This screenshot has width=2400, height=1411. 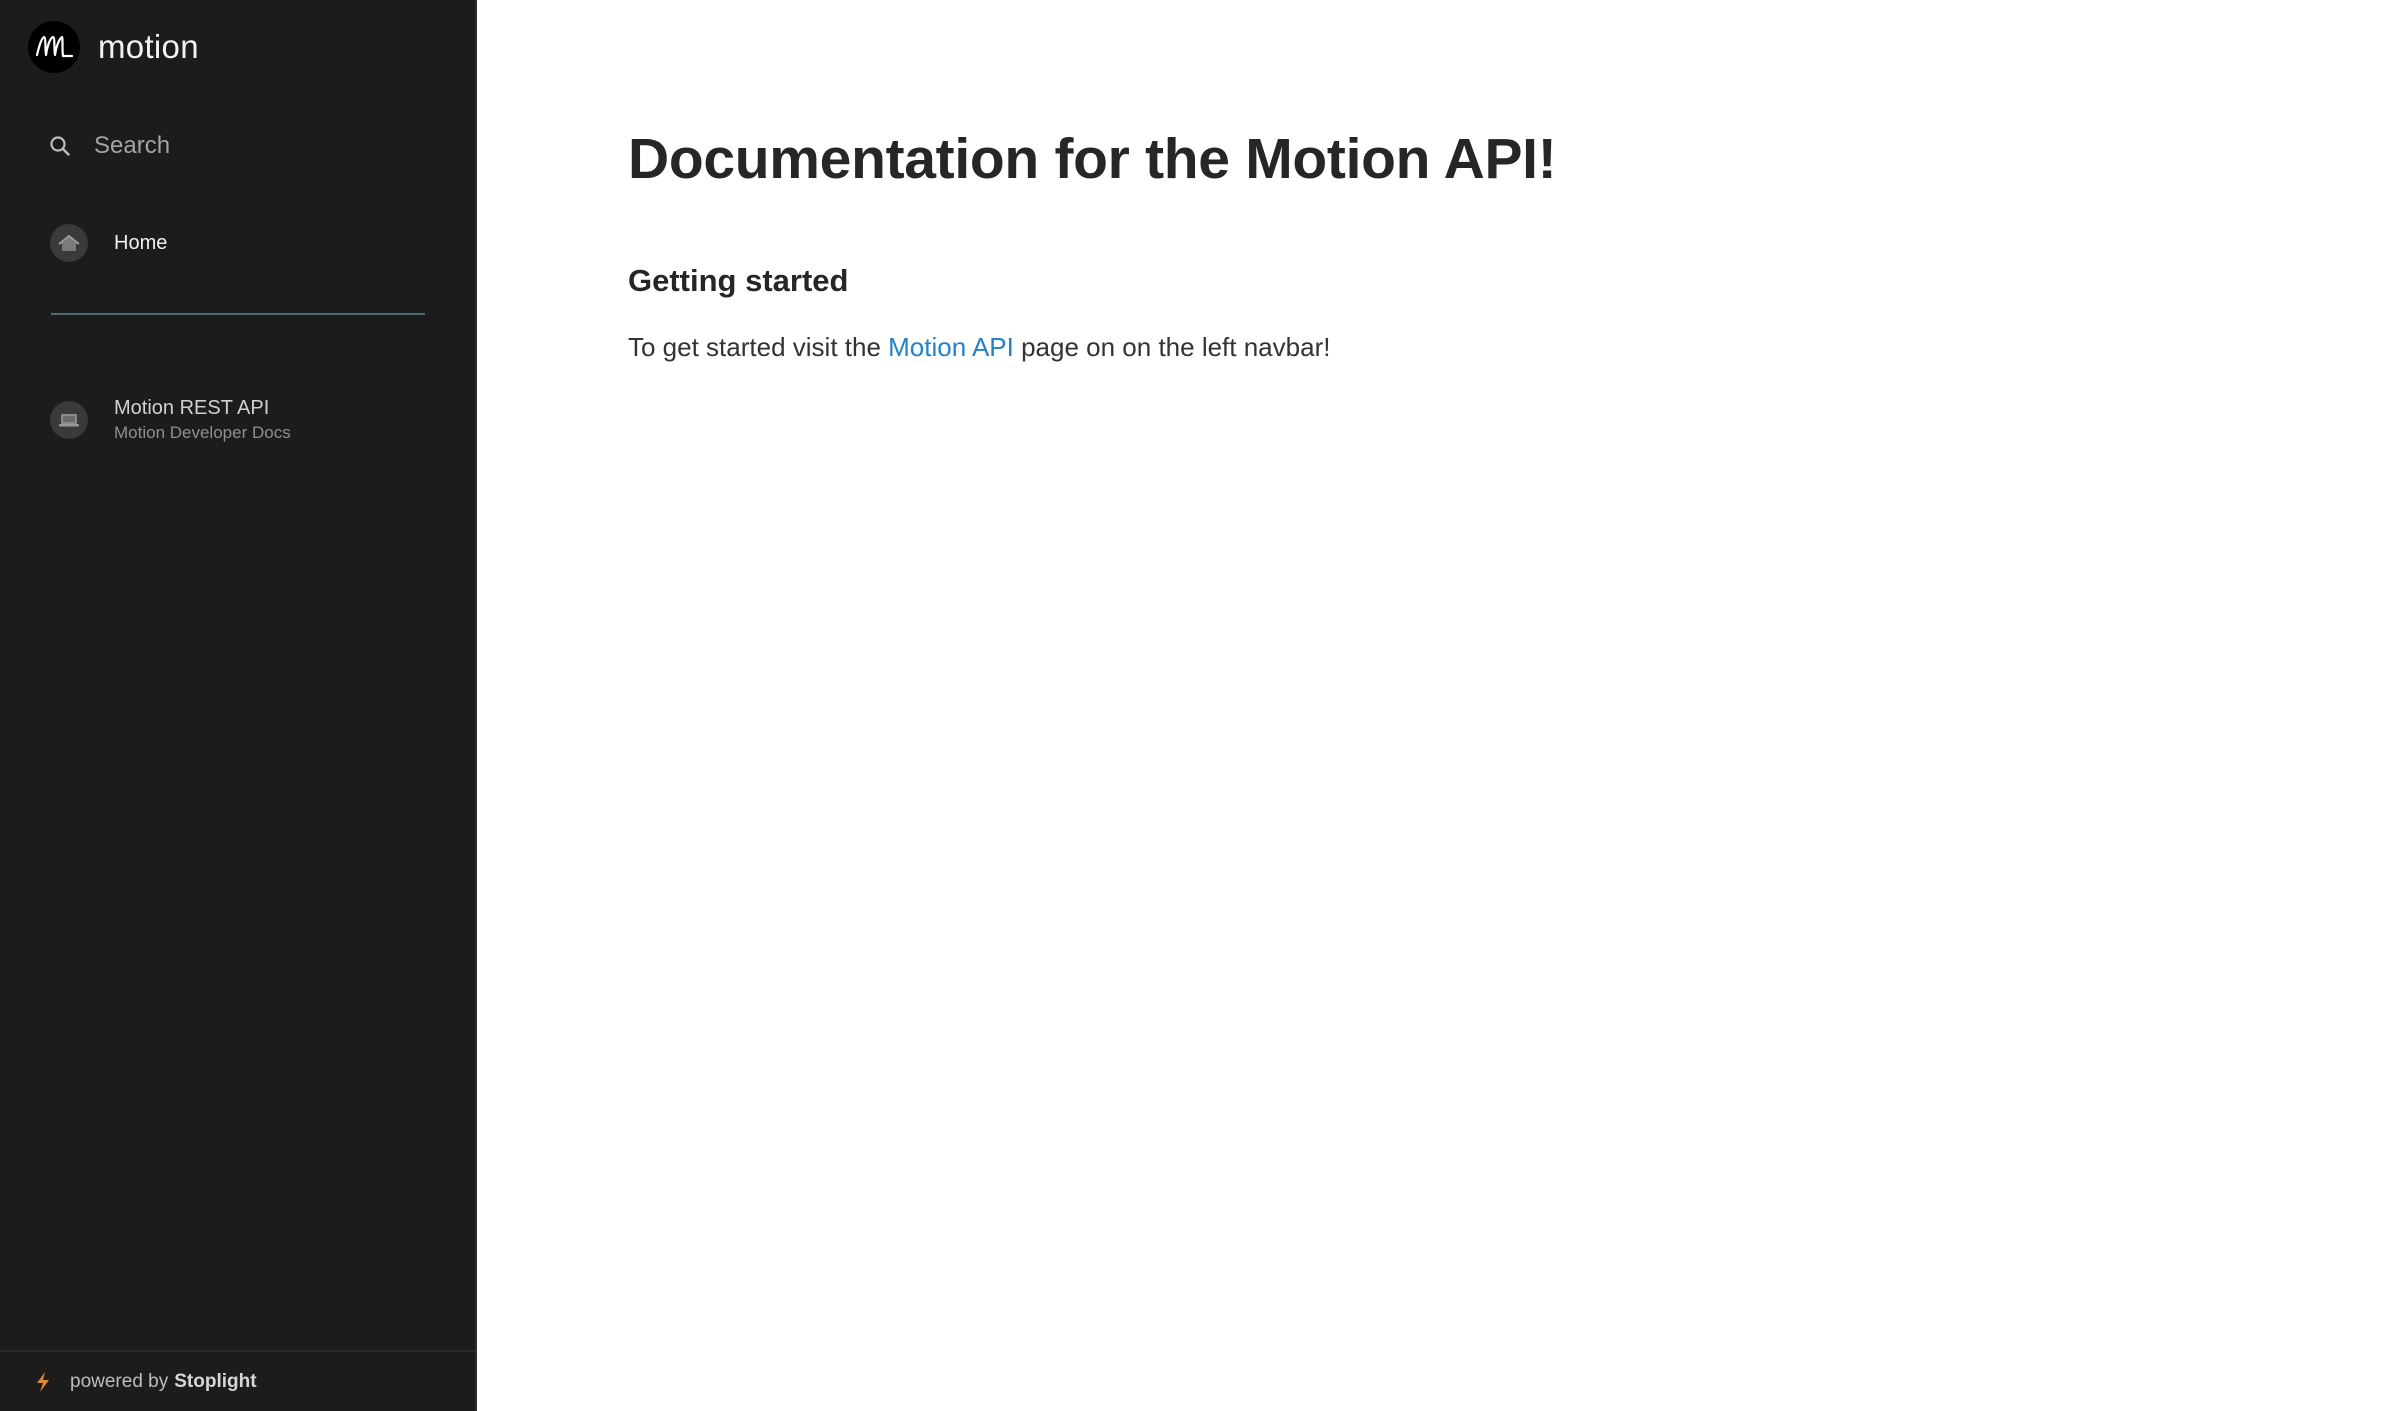 I want to click on search-icon, so click(x=60, y=146).